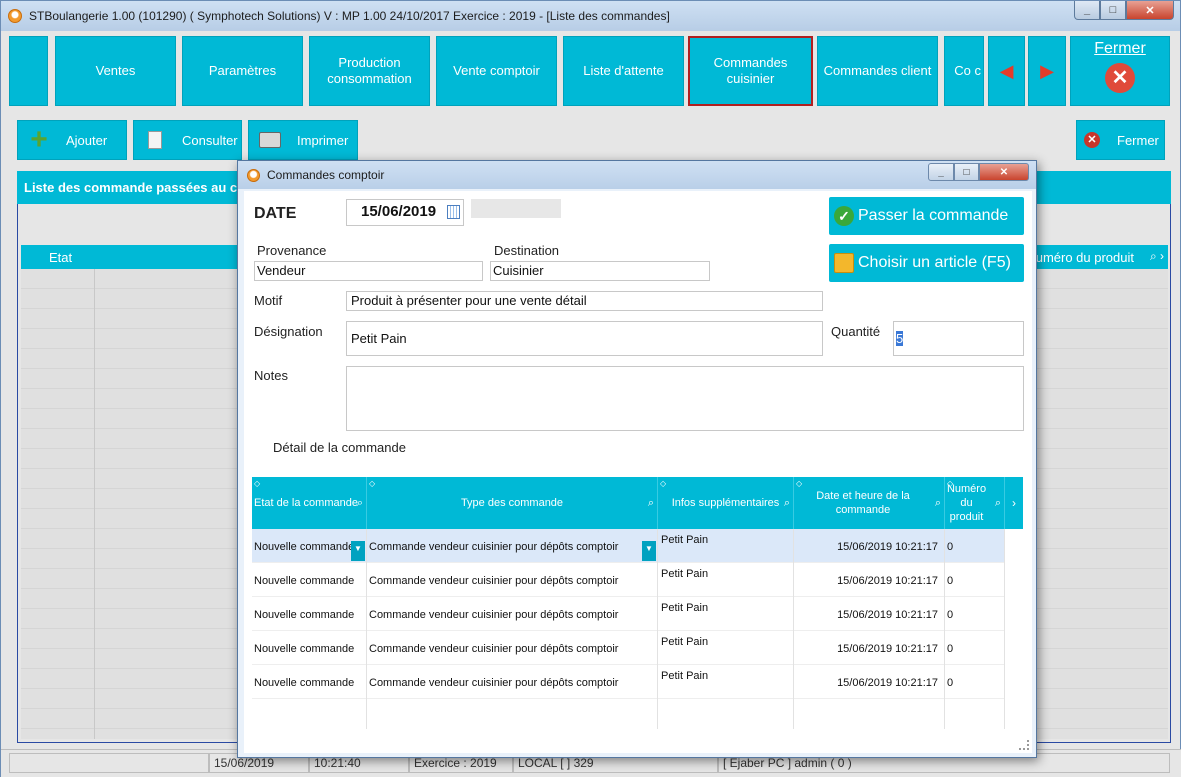 This screenshot has height=777, width=1181. Describe the element at coordinates (339, 447) in the screenshot. I see `detail-label: Détail de la commande` at that location.